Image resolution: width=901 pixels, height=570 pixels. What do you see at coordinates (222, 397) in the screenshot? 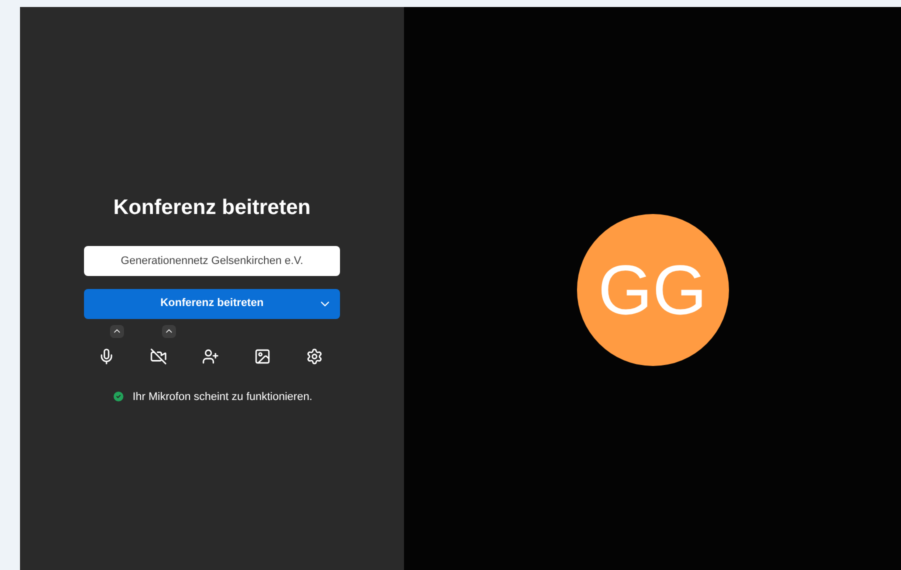
I see `status-text: Ihr Mikrofon scheint zu funktionieren.` at bounding box center [222, 397].